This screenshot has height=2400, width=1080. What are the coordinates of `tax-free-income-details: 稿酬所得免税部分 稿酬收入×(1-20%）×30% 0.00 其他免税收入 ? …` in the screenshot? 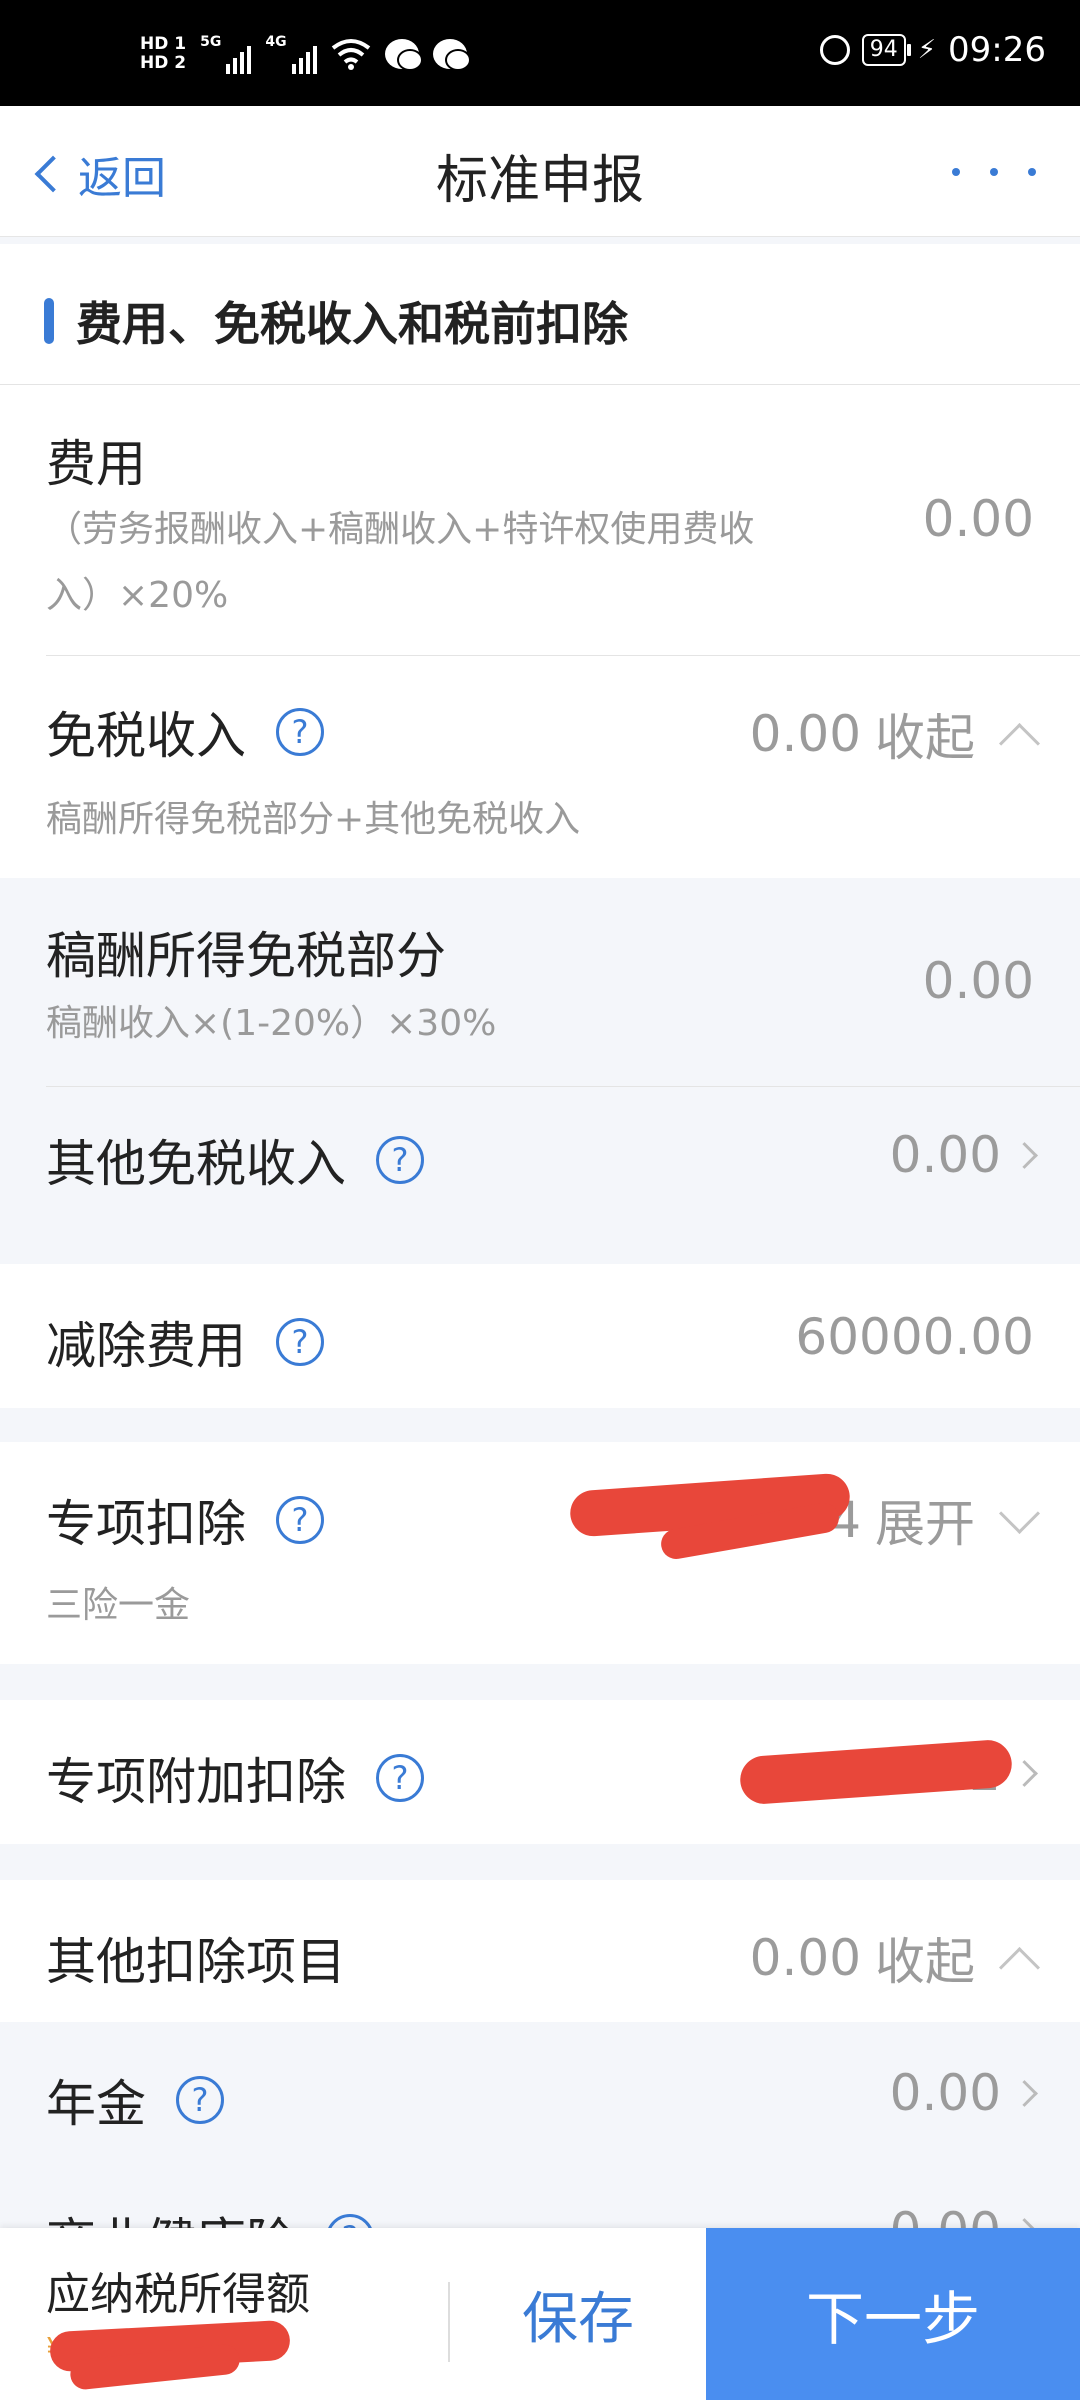 It's located at (540, 1055).